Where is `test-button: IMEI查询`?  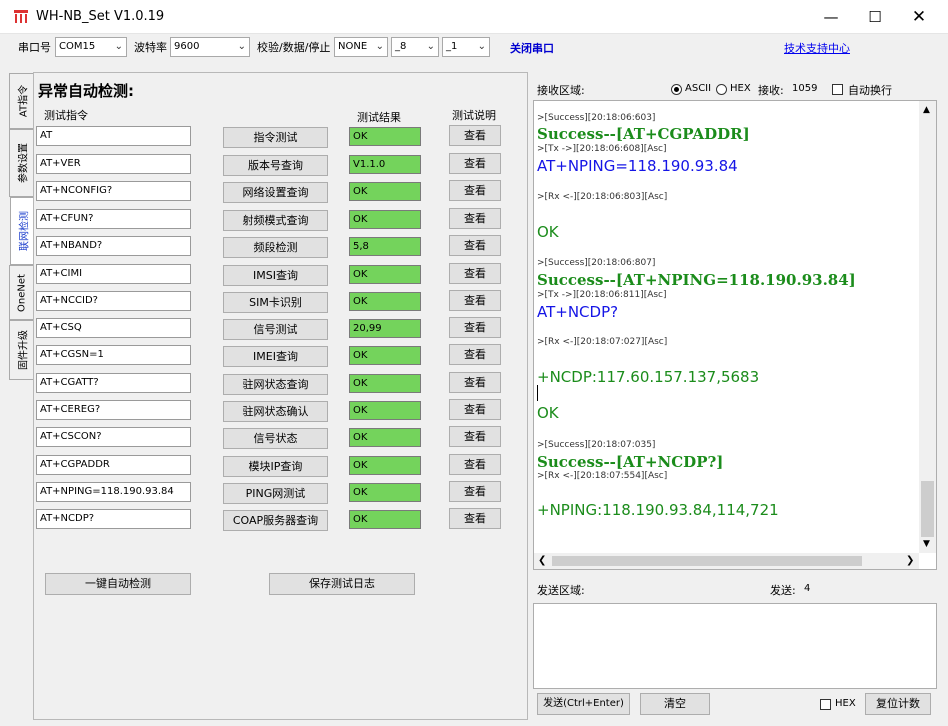 test-button: IMEI查询 is located at coordinates (275, 356).